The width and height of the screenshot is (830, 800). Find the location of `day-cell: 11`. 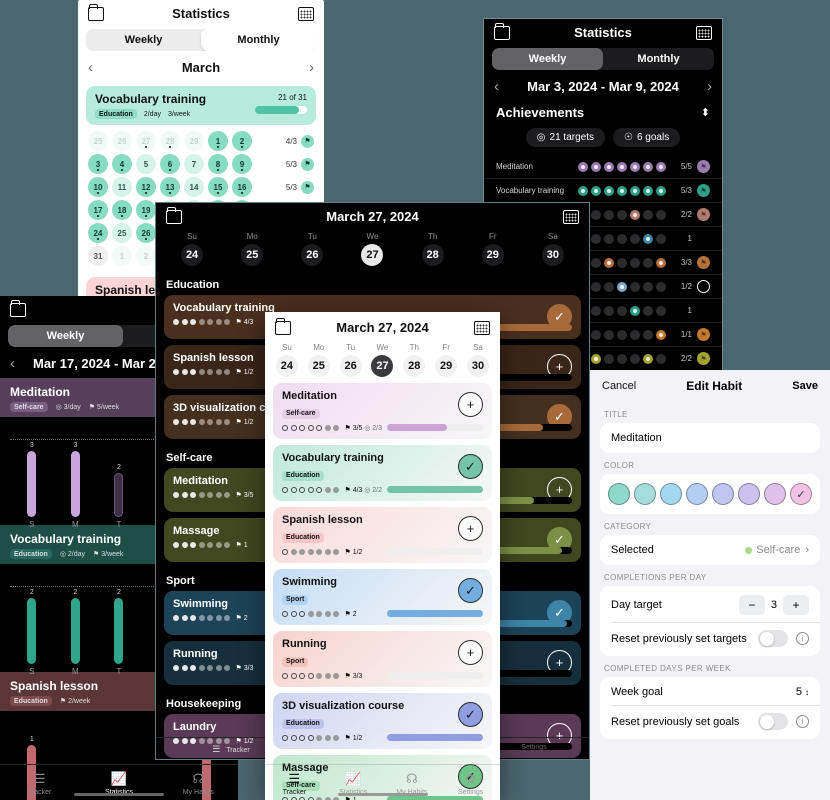

day-cell: 11 is located at coordinates (122, 187).